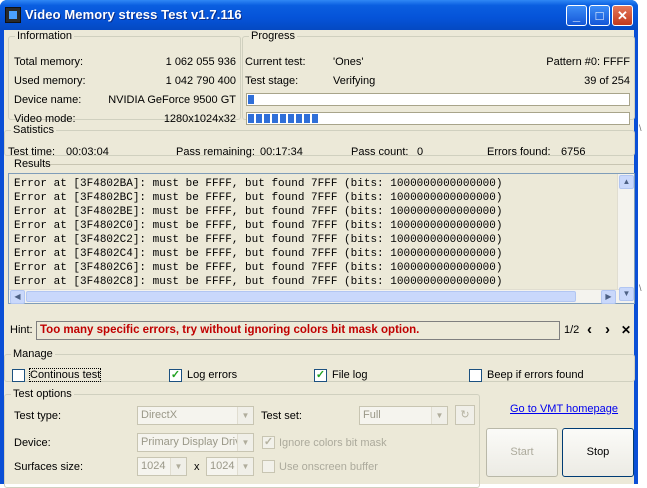 The width and height of the screenshot is (647, 488). Describe the element at coordinates (13, 15) in the screenshot. I see `app-icon` at that location.